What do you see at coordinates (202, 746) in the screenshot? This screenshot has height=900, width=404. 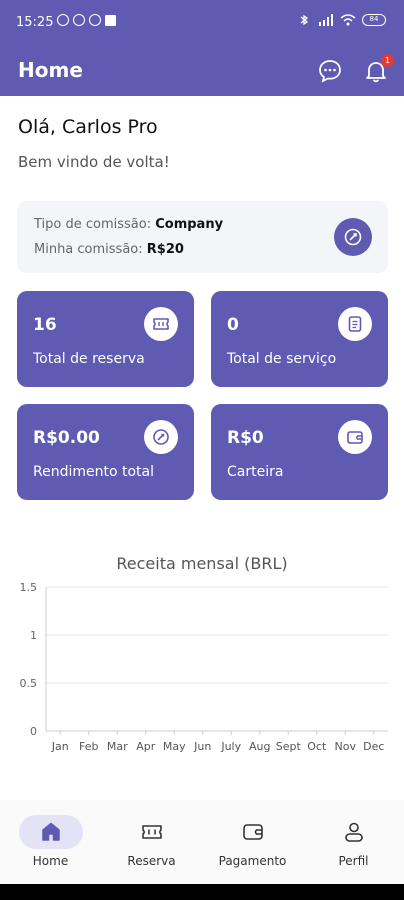 I see `x-tick-label: Jun` at bounding box center [202, 746].